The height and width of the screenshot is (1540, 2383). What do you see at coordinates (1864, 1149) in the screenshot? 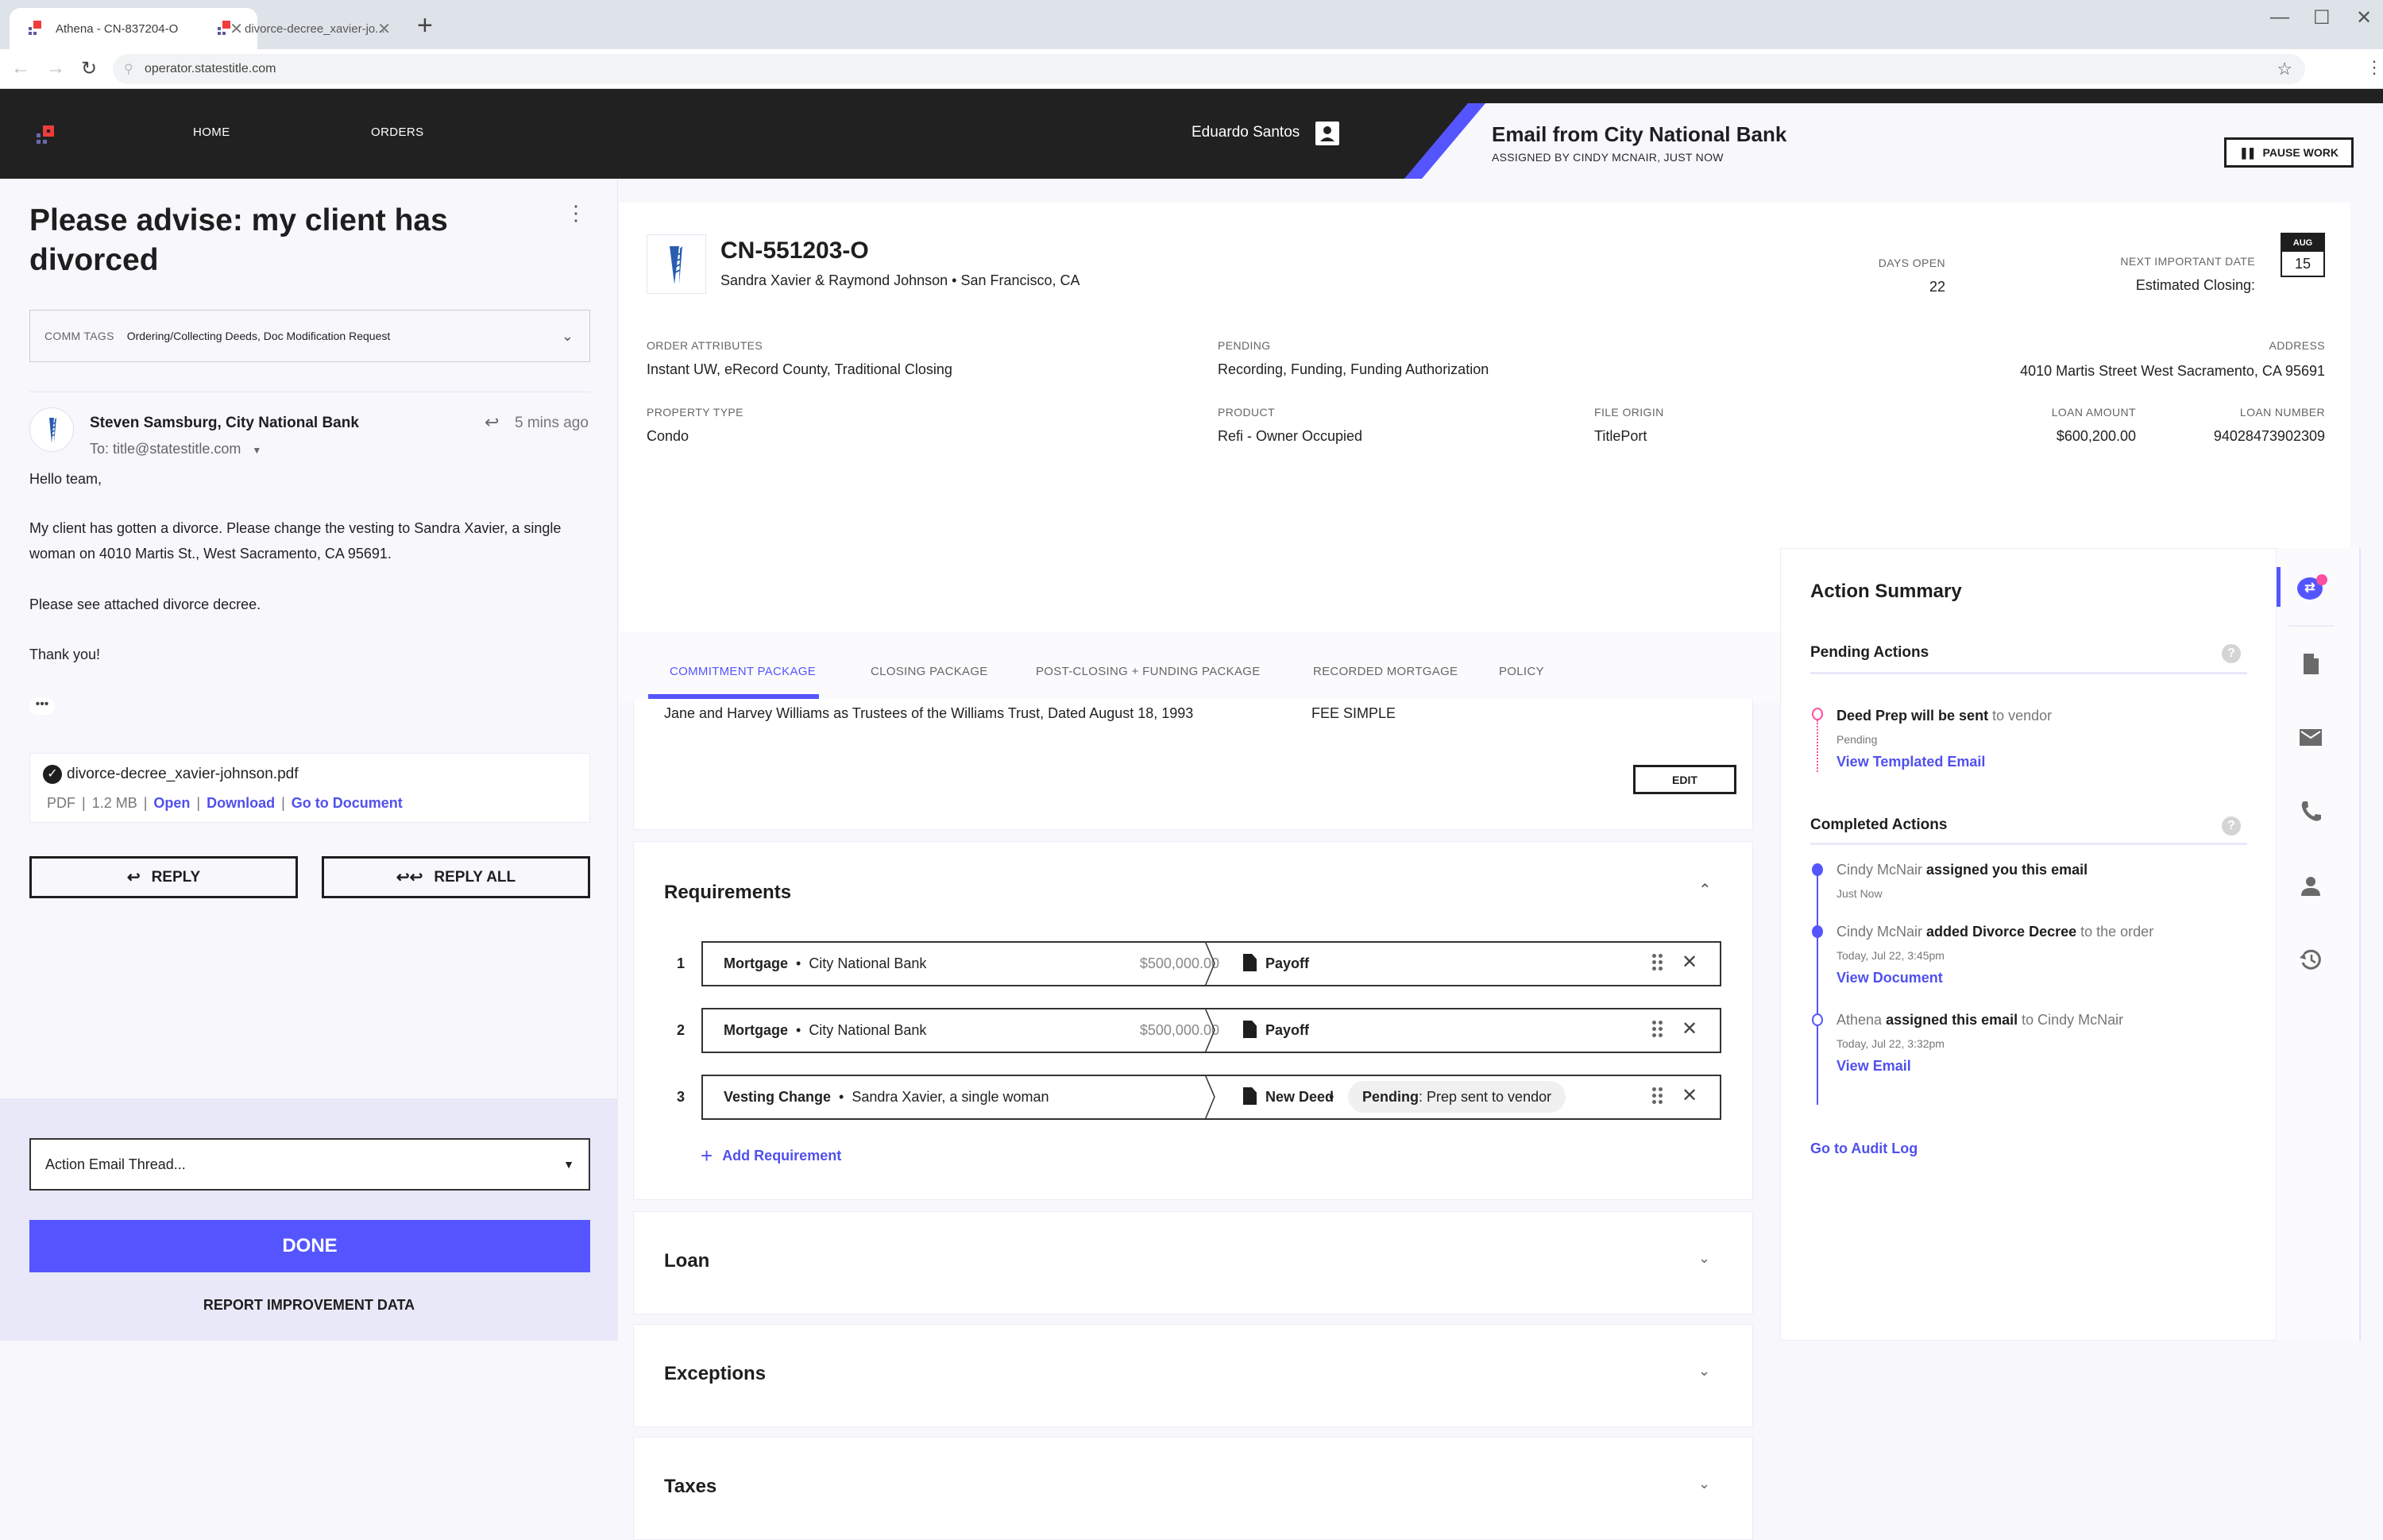
I see `go-to-audit-log-link: Go to Audit Log` at bounding box center [1864, 1149].